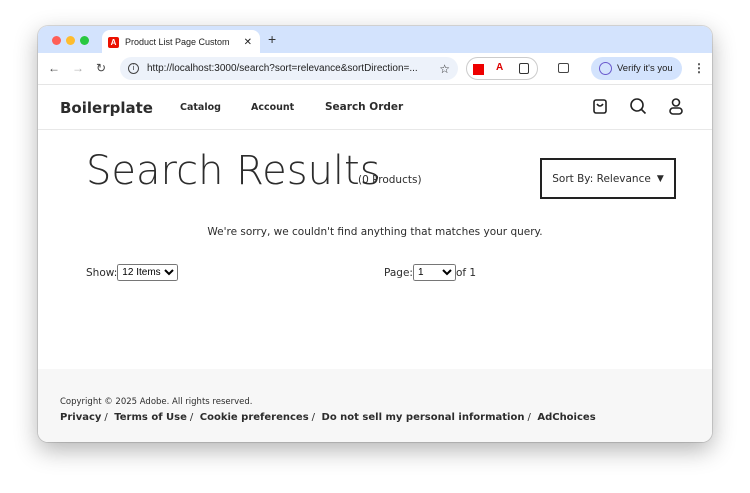  I want to click on profile-icon, so click(605, 68).